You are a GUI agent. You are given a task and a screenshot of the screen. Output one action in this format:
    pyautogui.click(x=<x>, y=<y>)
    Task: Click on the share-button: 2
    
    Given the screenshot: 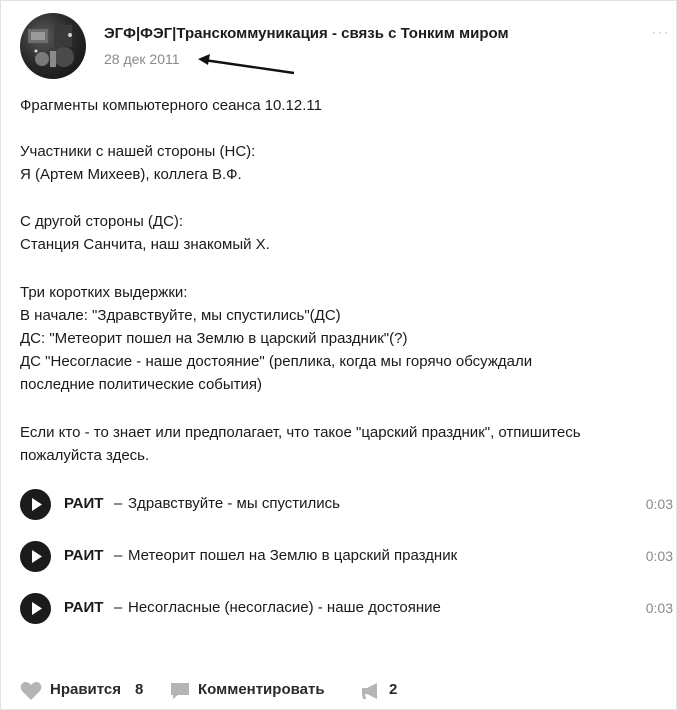 What is the action you would take?
    pyautogui.click(x=390, y=690)
    